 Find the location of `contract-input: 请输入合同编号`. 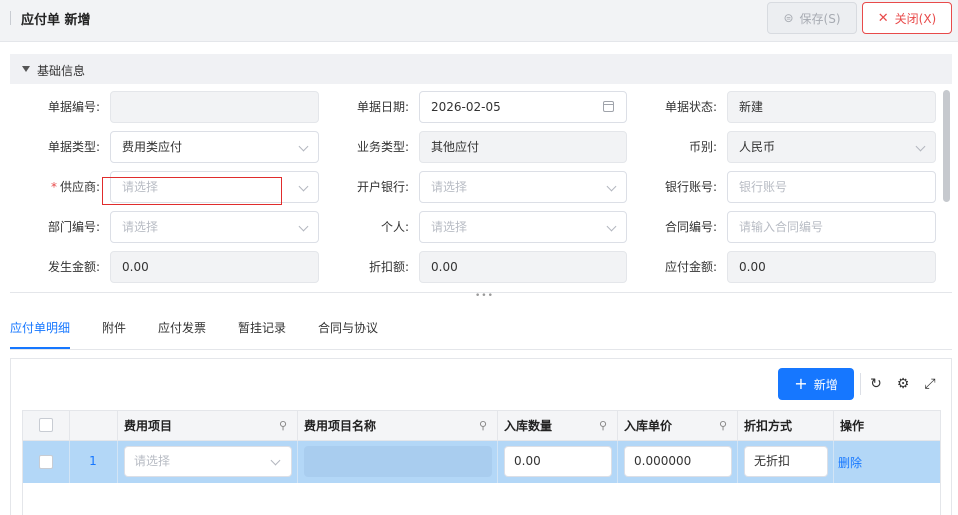

contract-input: 请输入合同编号 is located at coordinates (831, 227).